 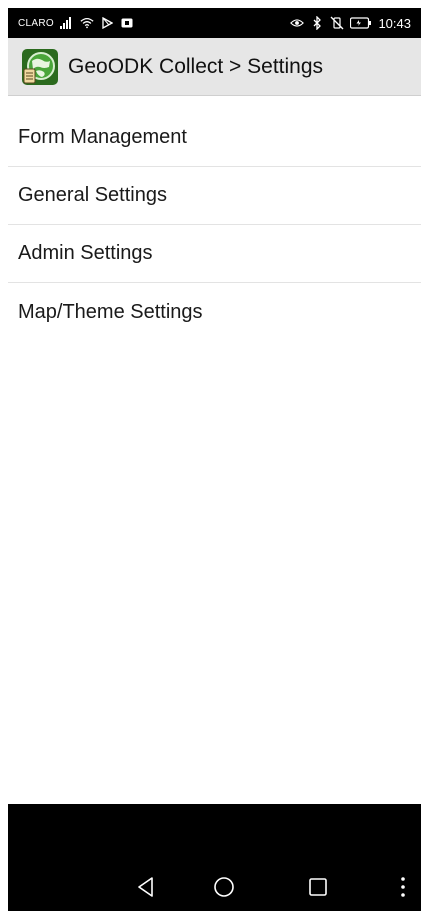 I want to click on recents-icon, so click(x=318, y=887).